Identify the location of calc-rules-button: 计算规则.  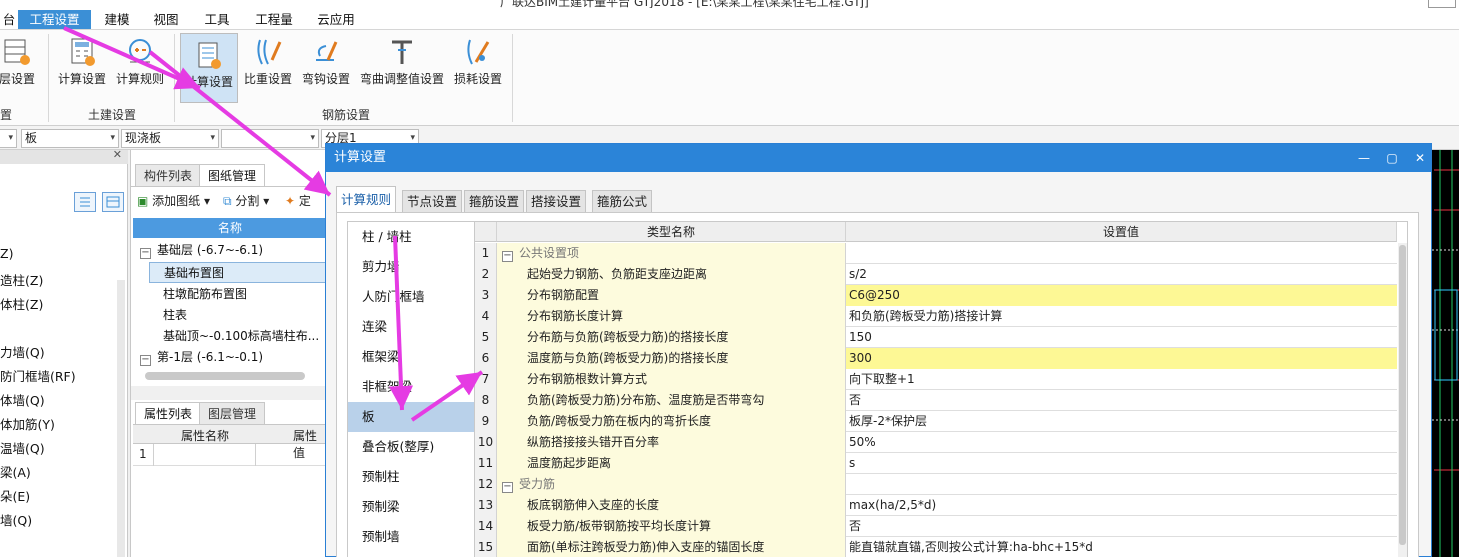
(140, 66).